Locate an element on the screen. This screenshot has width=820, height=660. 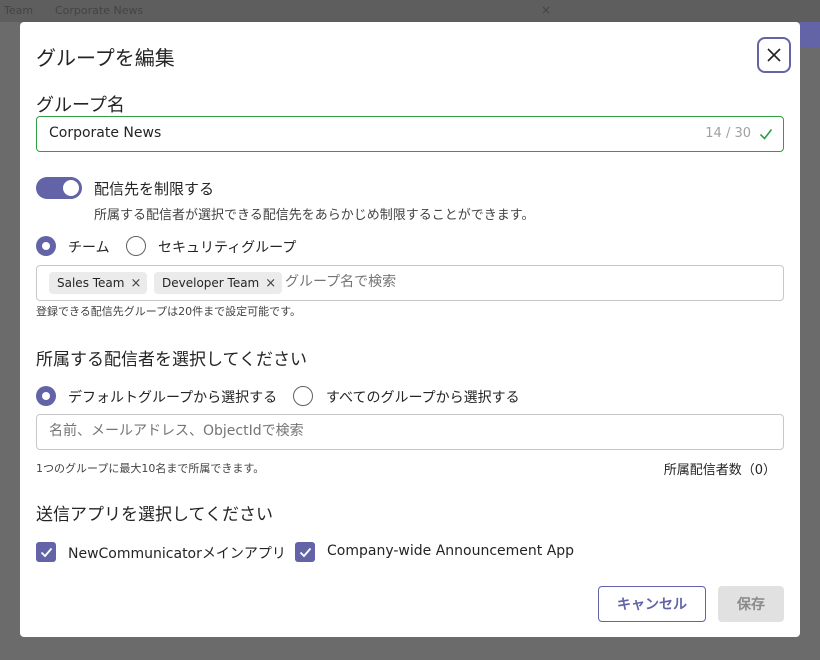
group-search-input is located at coordinates (505, 282).